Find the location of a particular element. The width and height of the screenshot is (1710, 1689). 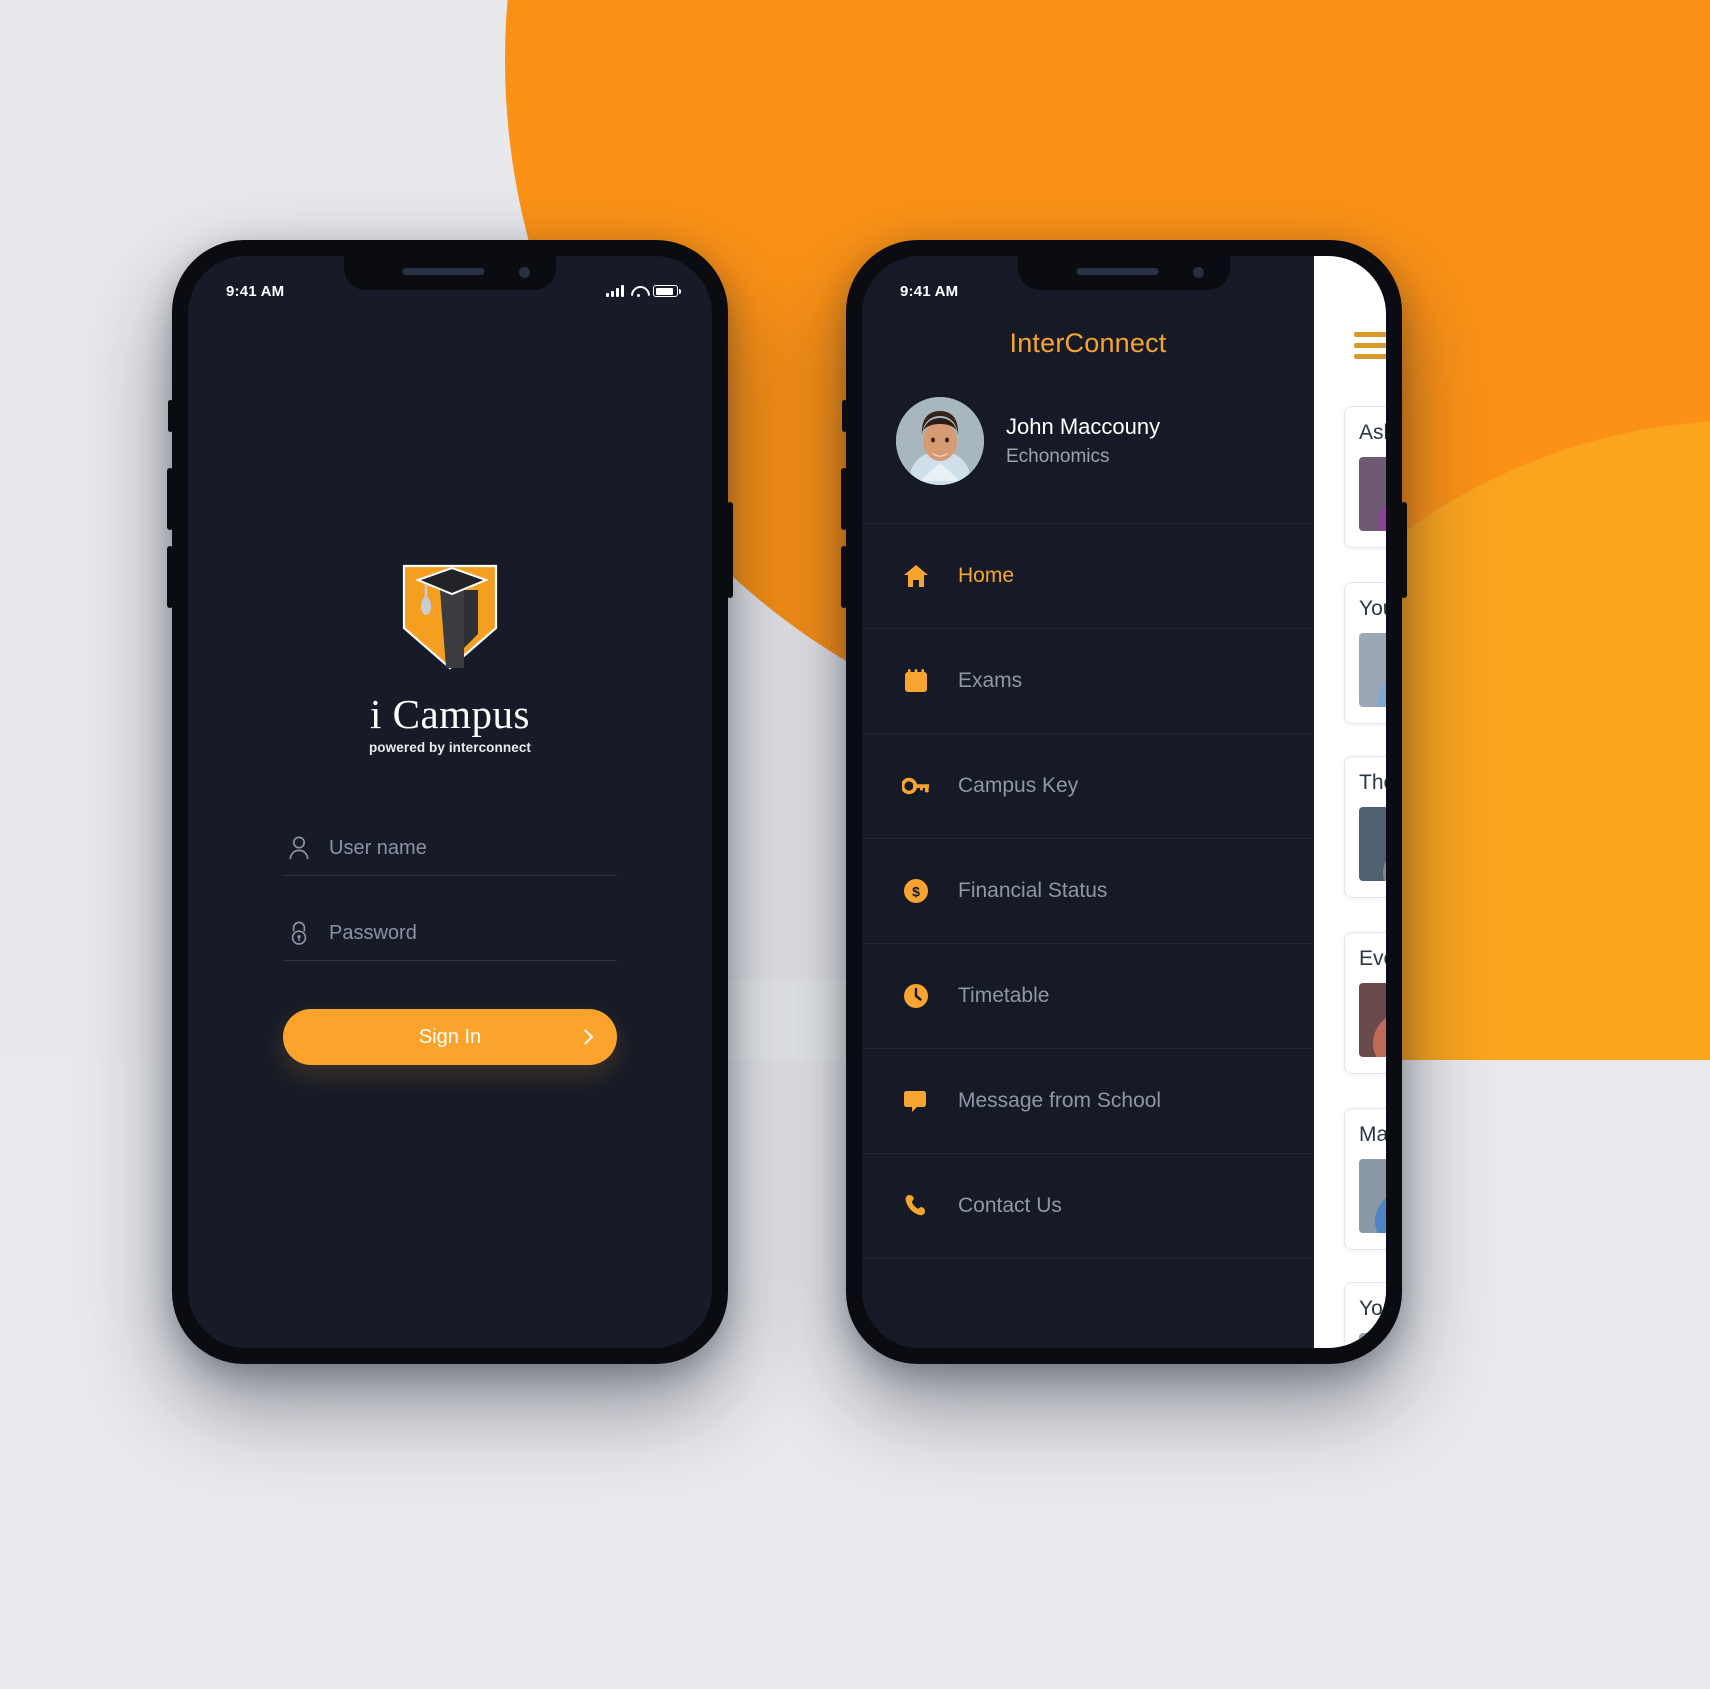

chevron-right-icon is located at coordinates (585, 1037).